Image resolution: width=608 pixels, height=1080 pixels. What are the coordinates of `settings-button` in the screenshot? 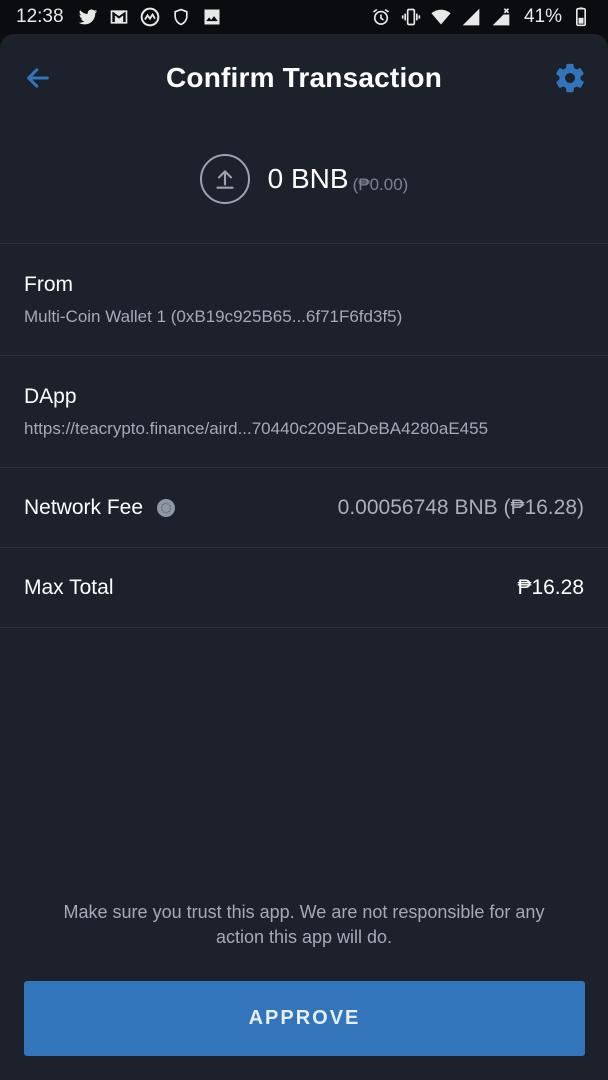 It's located at (570, 78).